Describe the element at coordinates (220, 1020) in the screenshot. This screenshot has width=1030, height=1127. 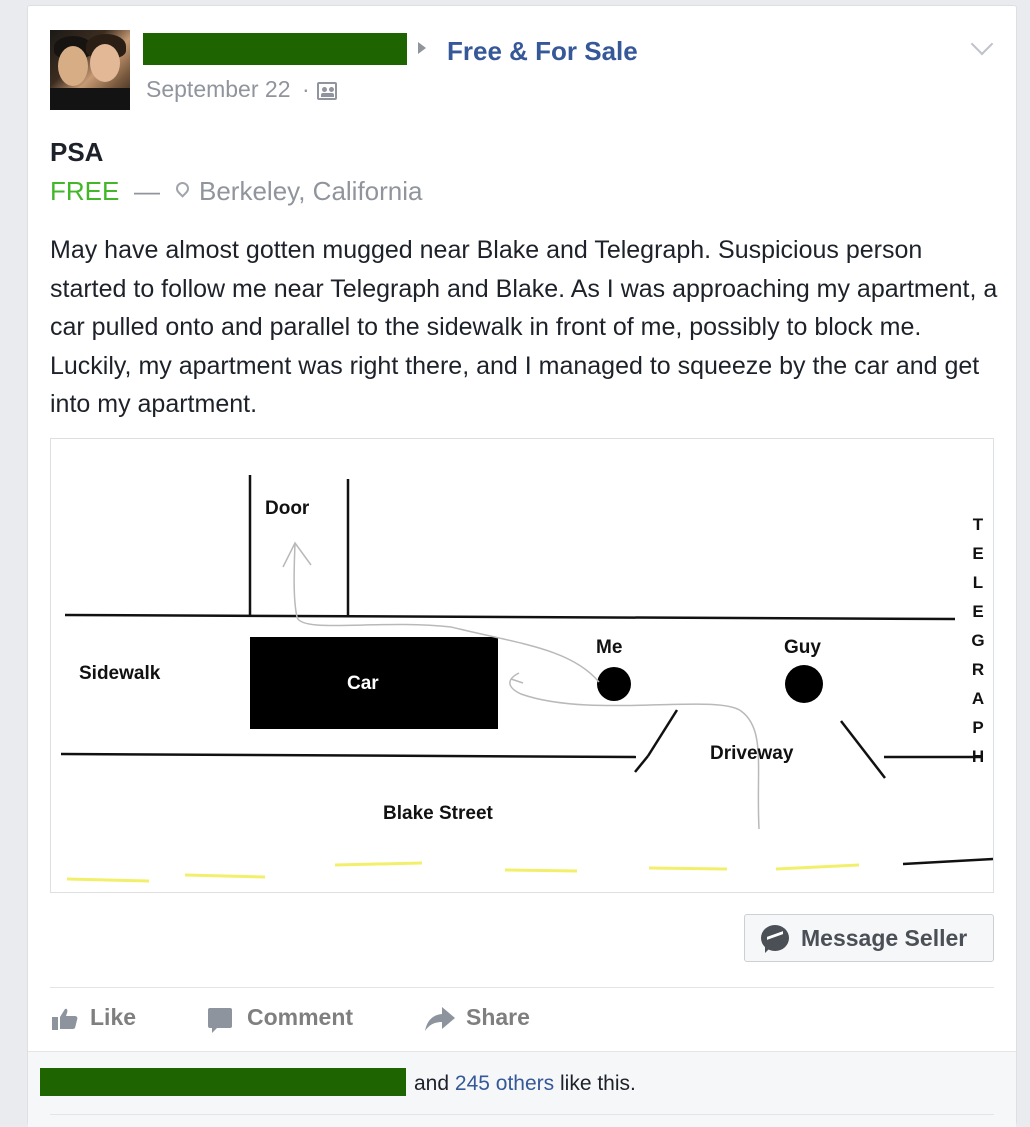
I see `comment-icon` at that location.